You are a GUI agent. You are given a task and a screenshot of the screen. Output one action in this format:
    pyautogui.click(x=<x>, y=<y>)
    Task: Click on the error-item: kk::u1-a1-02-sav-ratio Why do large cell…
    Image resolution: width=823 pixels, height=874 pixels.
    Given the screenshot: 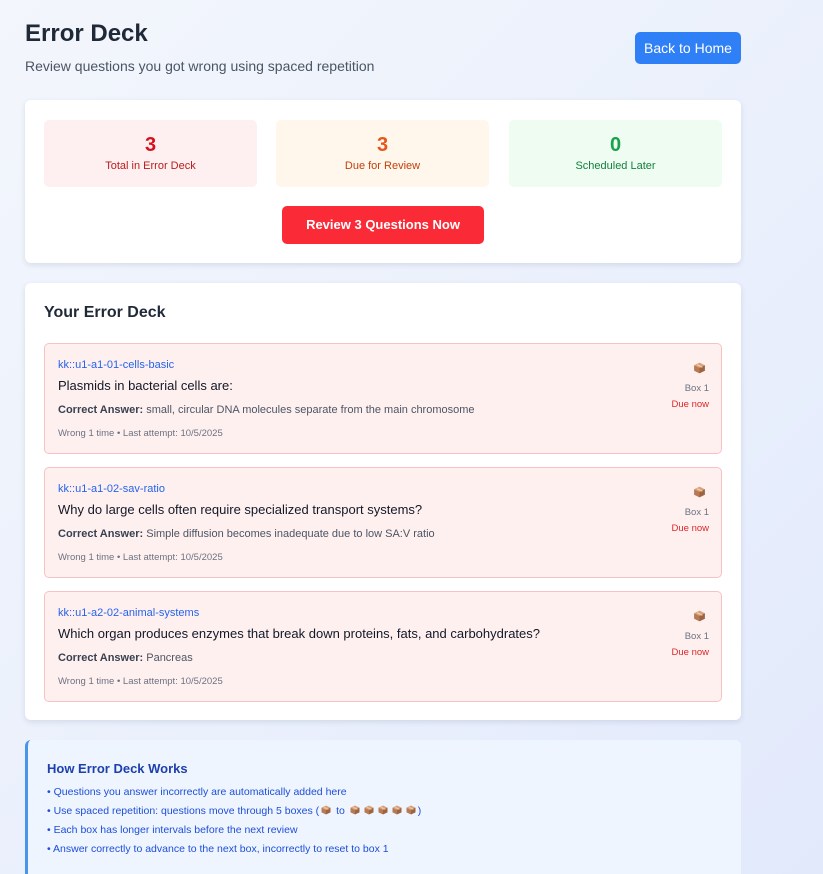 What is the action you would take?
    pyautogui.click(x=383, y=522)
    